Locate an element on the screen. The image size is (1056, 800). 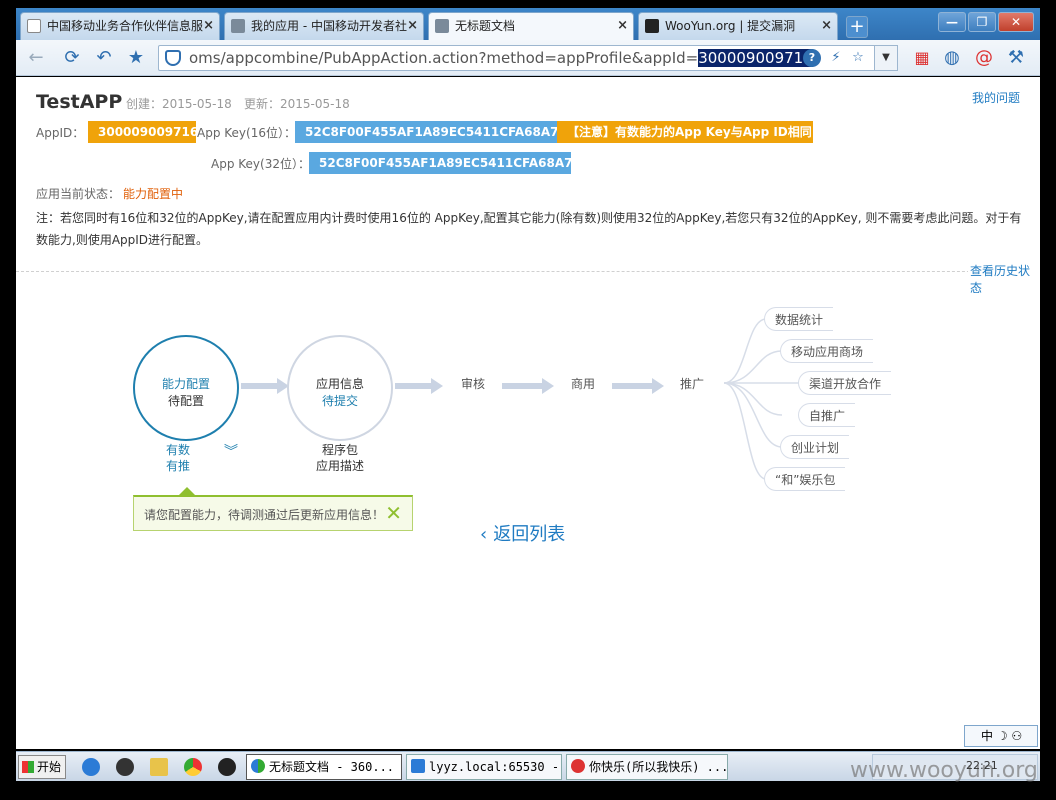
folder-icon is located at coordinates (159, 767).